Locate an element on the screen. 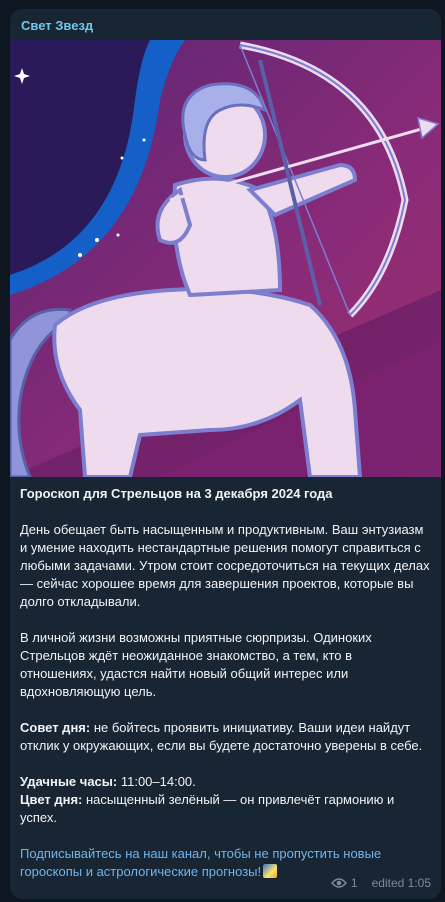  eye-icon is located at coordinates (338, 883).